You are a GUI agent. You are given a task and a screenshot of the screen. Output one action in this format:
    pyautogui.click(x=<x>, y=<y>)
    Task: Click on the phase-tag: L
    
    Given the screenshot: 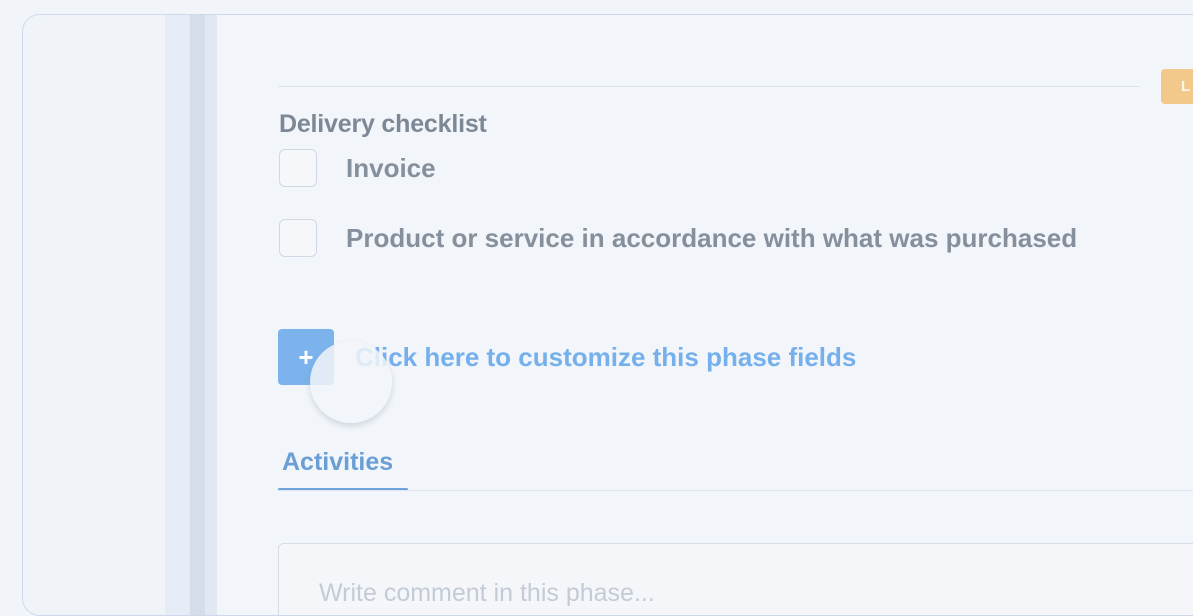 What is the action you would take?
    pyautogui.click(x=1177, y=86)
    